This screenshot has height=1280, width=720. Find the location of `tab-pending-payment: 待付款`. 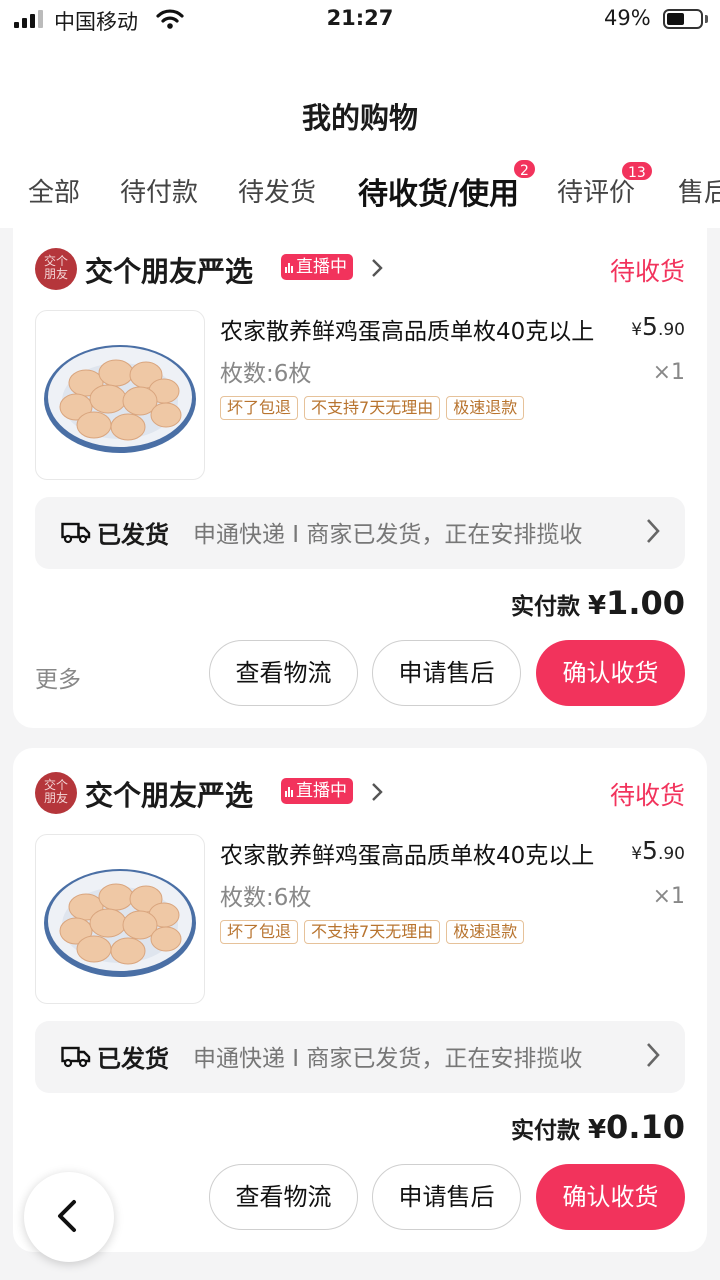

tab-pending-payment: 待付款 is located at coordinates (159, 190).